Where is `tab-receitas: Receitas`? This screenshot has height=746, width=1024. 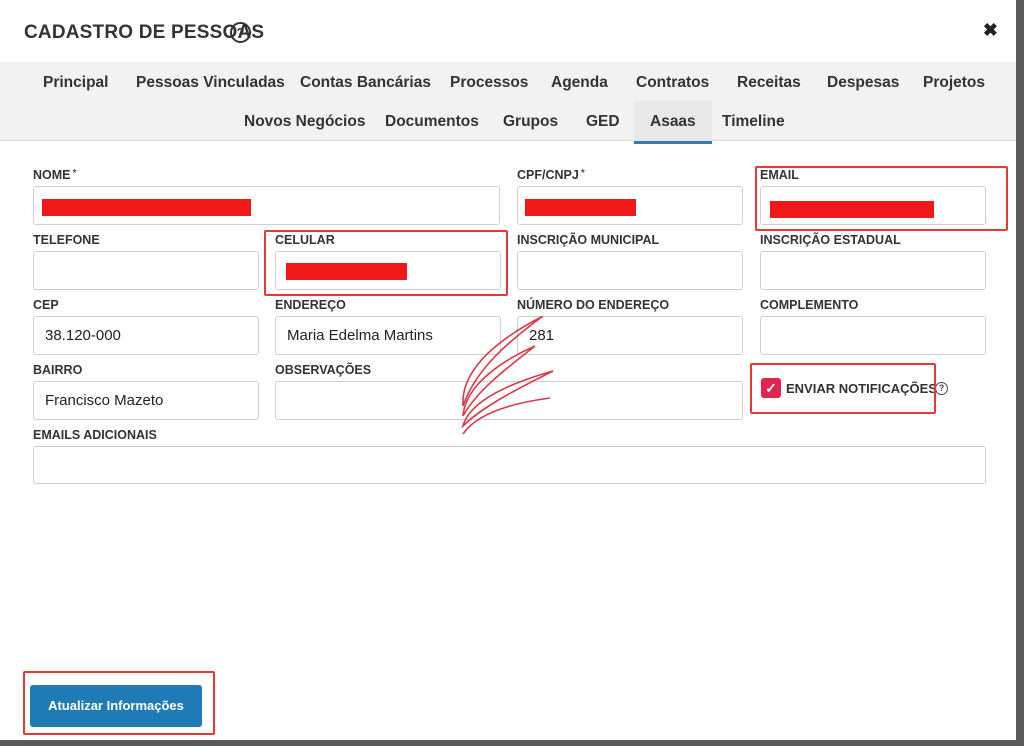 tab-receitas: Receitas is located at coordinates (769, 83).